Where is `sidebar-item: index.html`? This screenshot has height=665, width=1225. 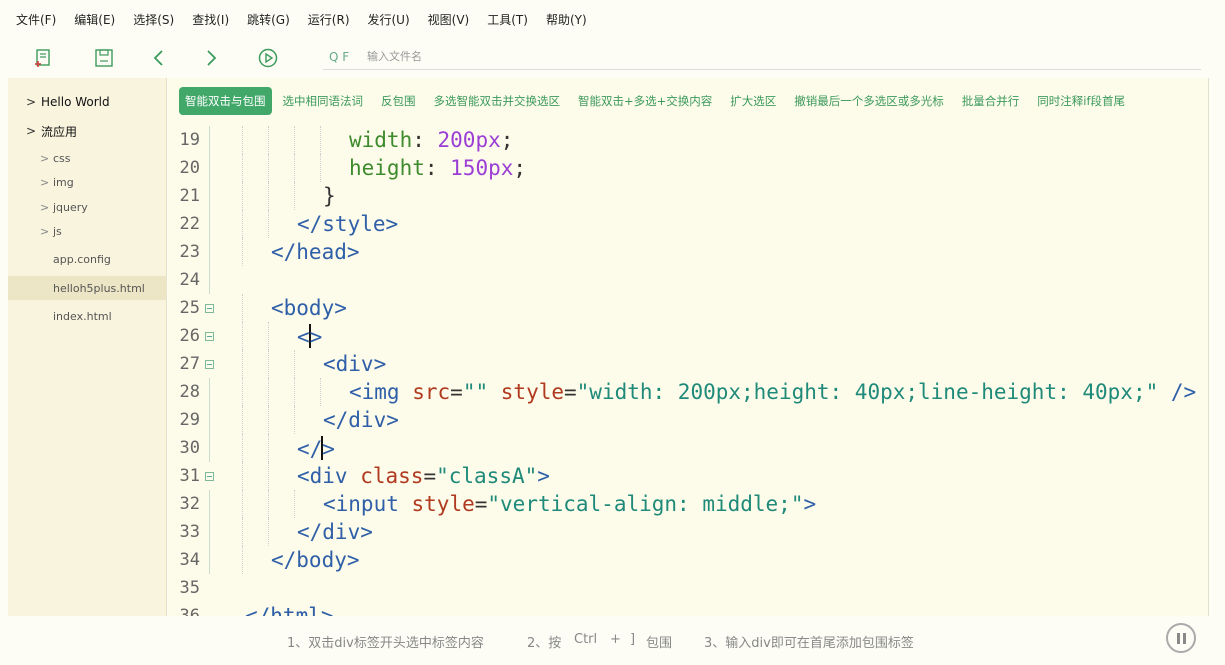
sidebar-item: index.html is located at coordinates (87, 316).